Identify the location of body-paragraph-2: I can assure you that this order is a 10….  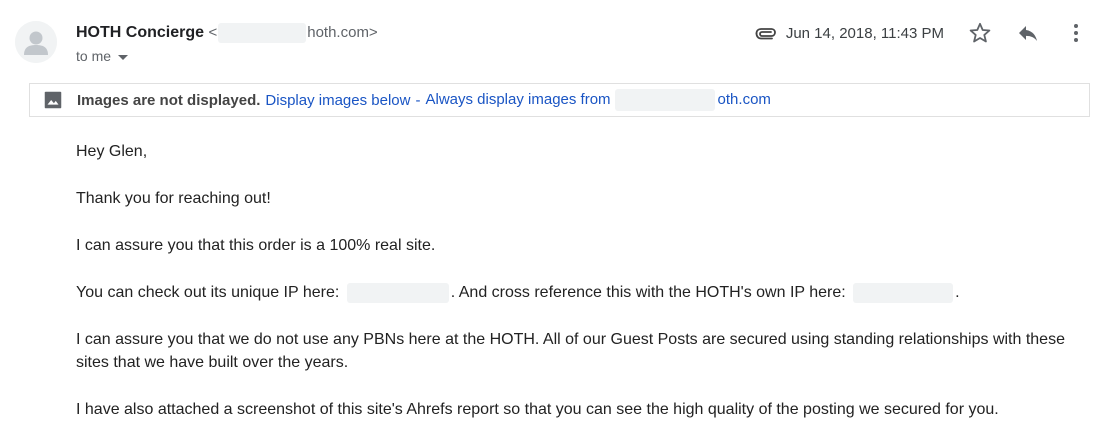
(256, 245).